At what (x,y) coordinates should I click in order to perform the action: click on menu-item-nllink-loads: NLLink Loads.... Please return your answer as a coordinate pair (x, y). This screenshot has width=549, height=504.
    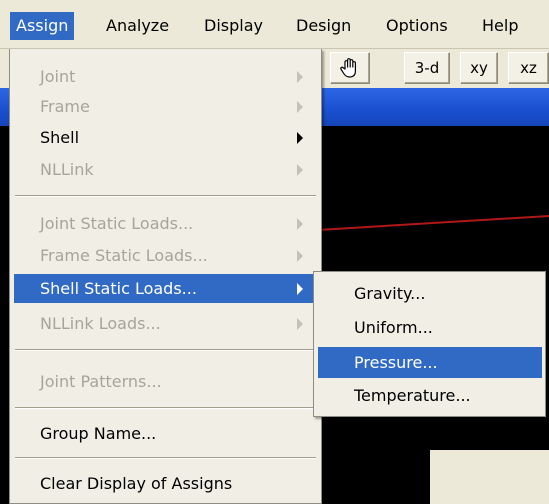
    Looking at the image, I should click on (165, 323).